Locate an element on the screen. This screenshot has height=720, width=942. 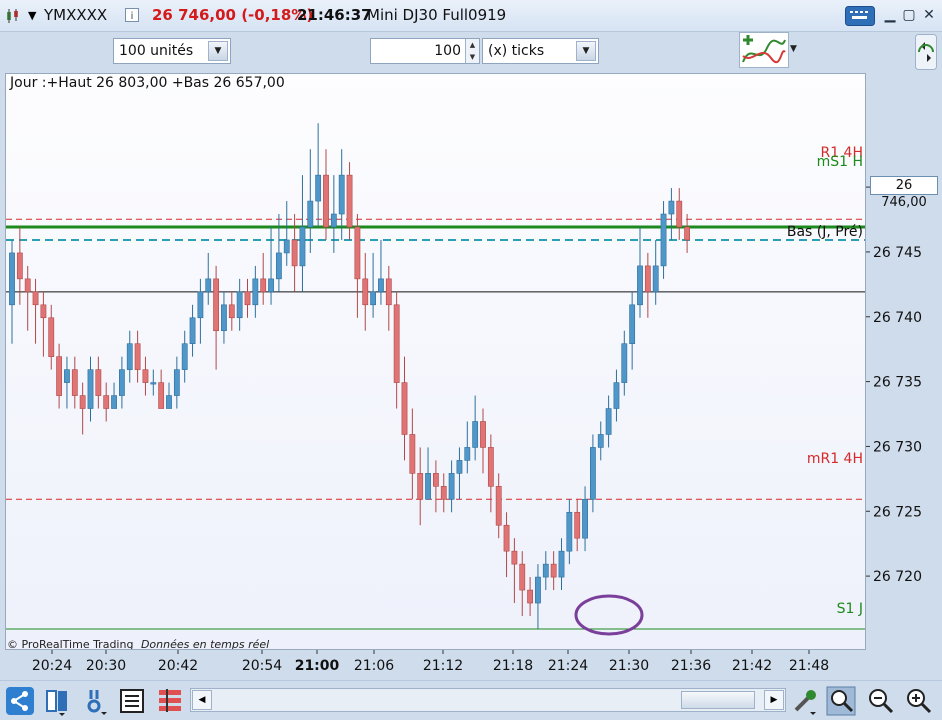
x-tick-label: 20:30 is located at coordinates (106, 666).